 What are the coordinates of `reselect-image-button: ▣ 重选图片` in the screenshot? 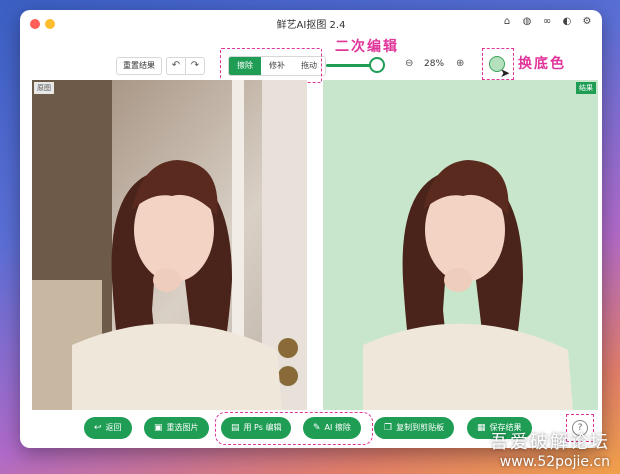 It's located at (176, 428).